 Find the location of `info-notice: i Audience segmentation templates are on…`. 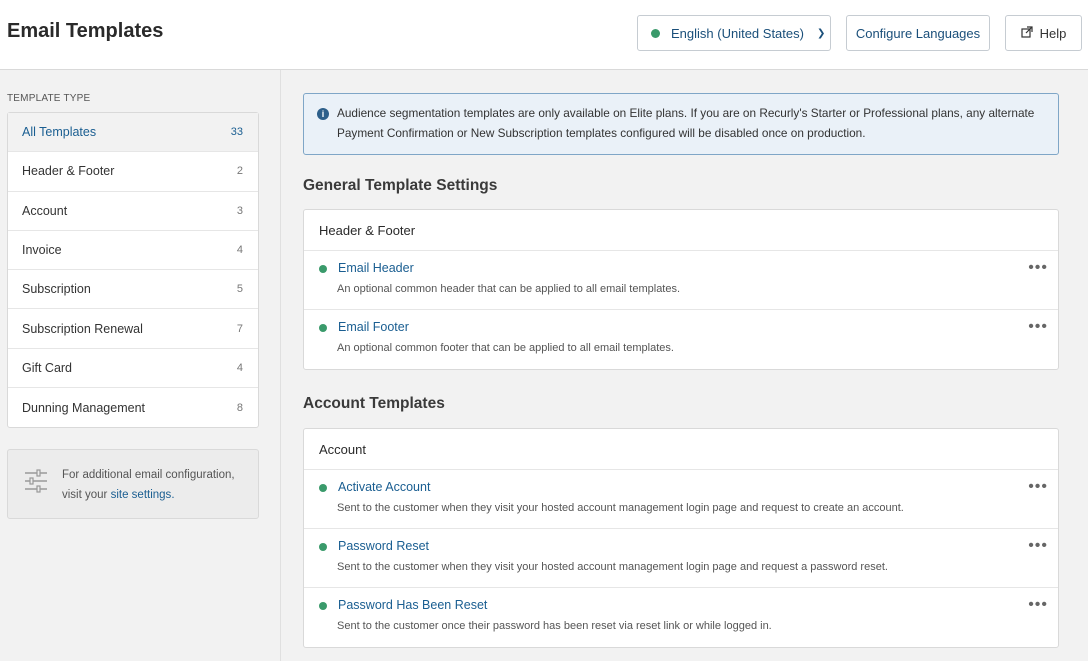

info-notice: i Audience segmentation templates are on… is located at coordinates (681, 124).